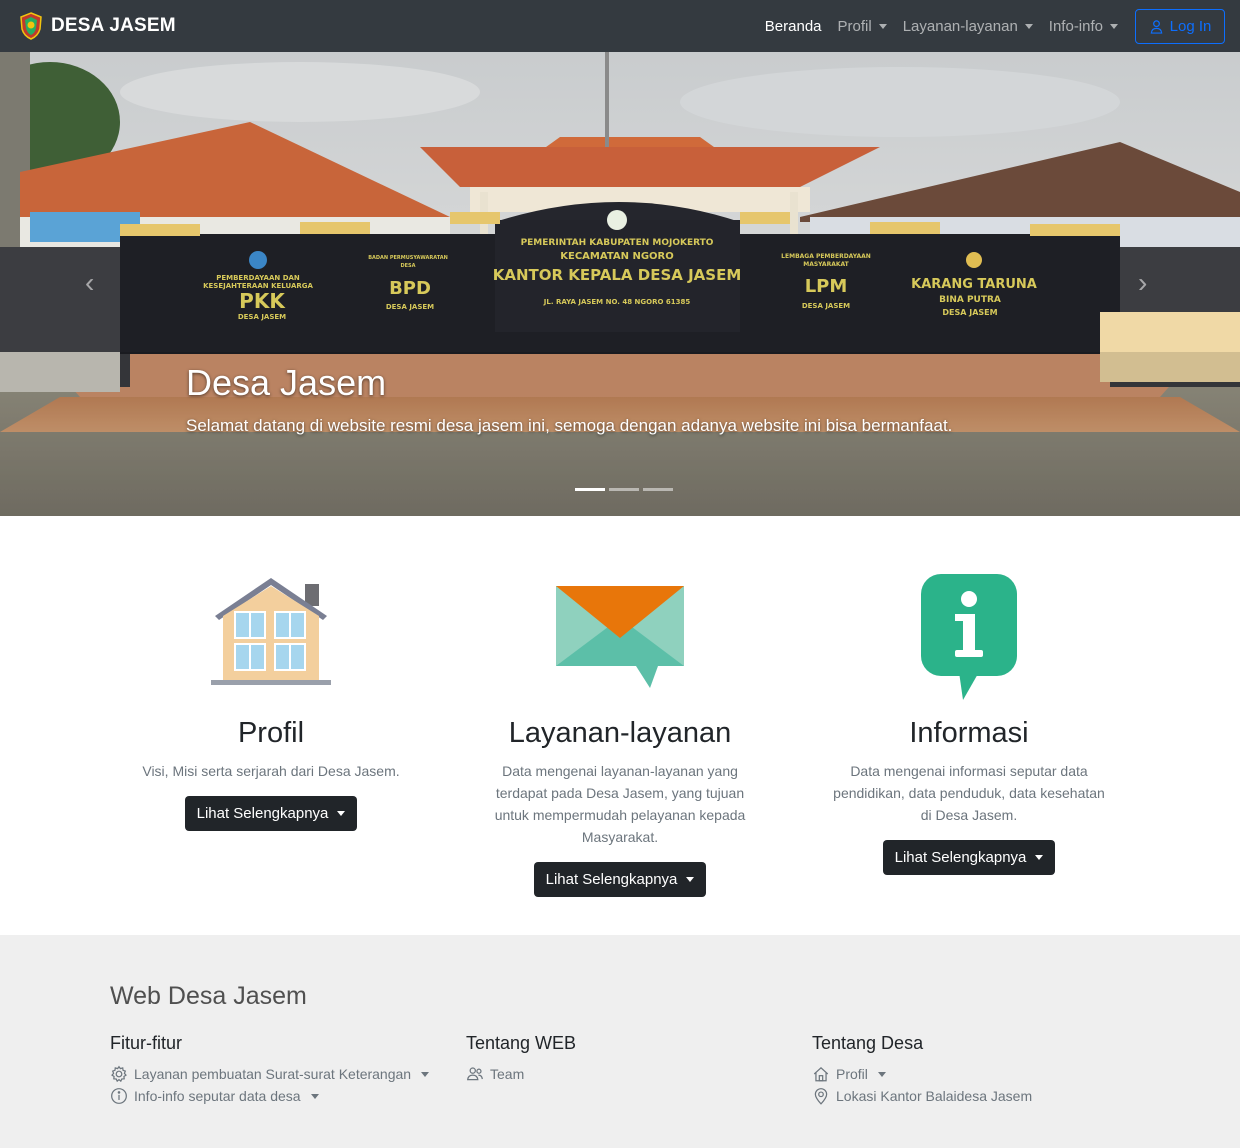 The height and width of the screenshot is (1148, 1240). What do you see at coordinates (410, 307) in the screenshot?
I see `sign-bpd-sub: DESA JASEM` at bounding box center [410, 307].